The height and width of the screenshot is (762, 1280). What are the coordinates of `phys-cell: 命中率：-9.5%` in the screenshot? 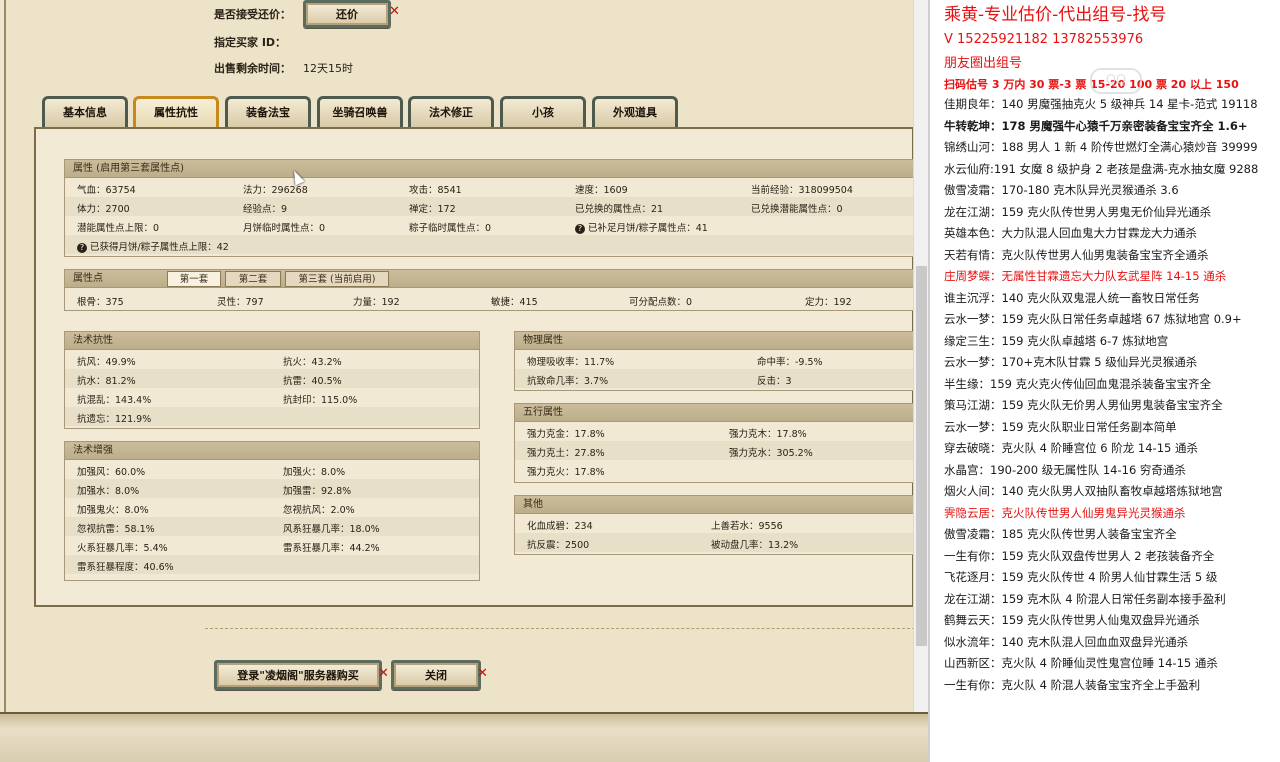 It's located at (790, 362).